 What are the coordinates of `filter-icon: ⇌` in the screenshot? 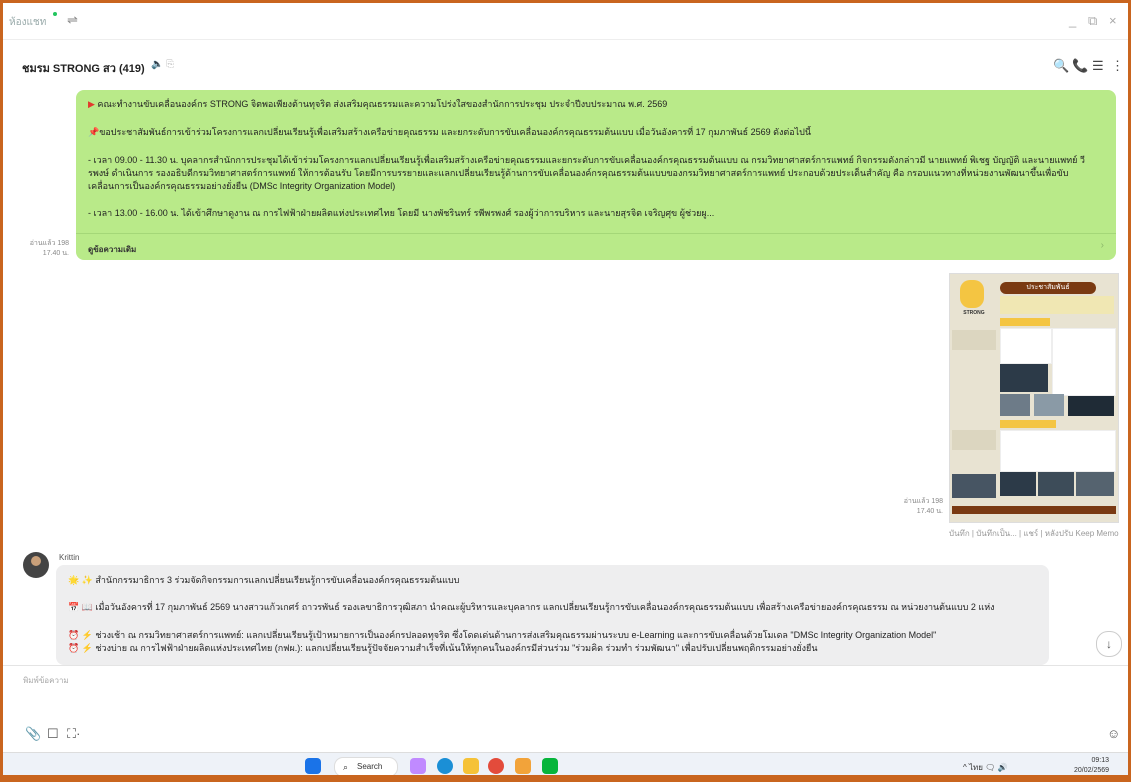 It's located at (72, 20).